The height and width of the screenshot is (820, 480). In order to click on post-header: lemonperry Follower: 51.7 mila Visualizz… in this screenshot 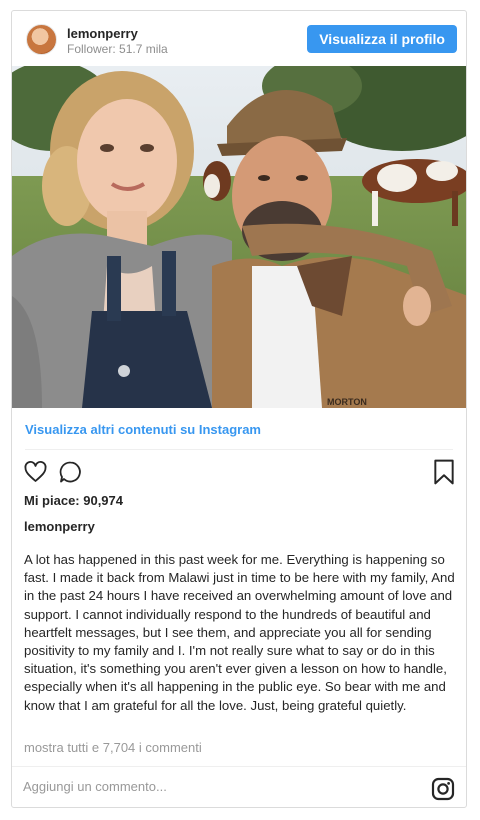, I will do `click(239, 38)`.